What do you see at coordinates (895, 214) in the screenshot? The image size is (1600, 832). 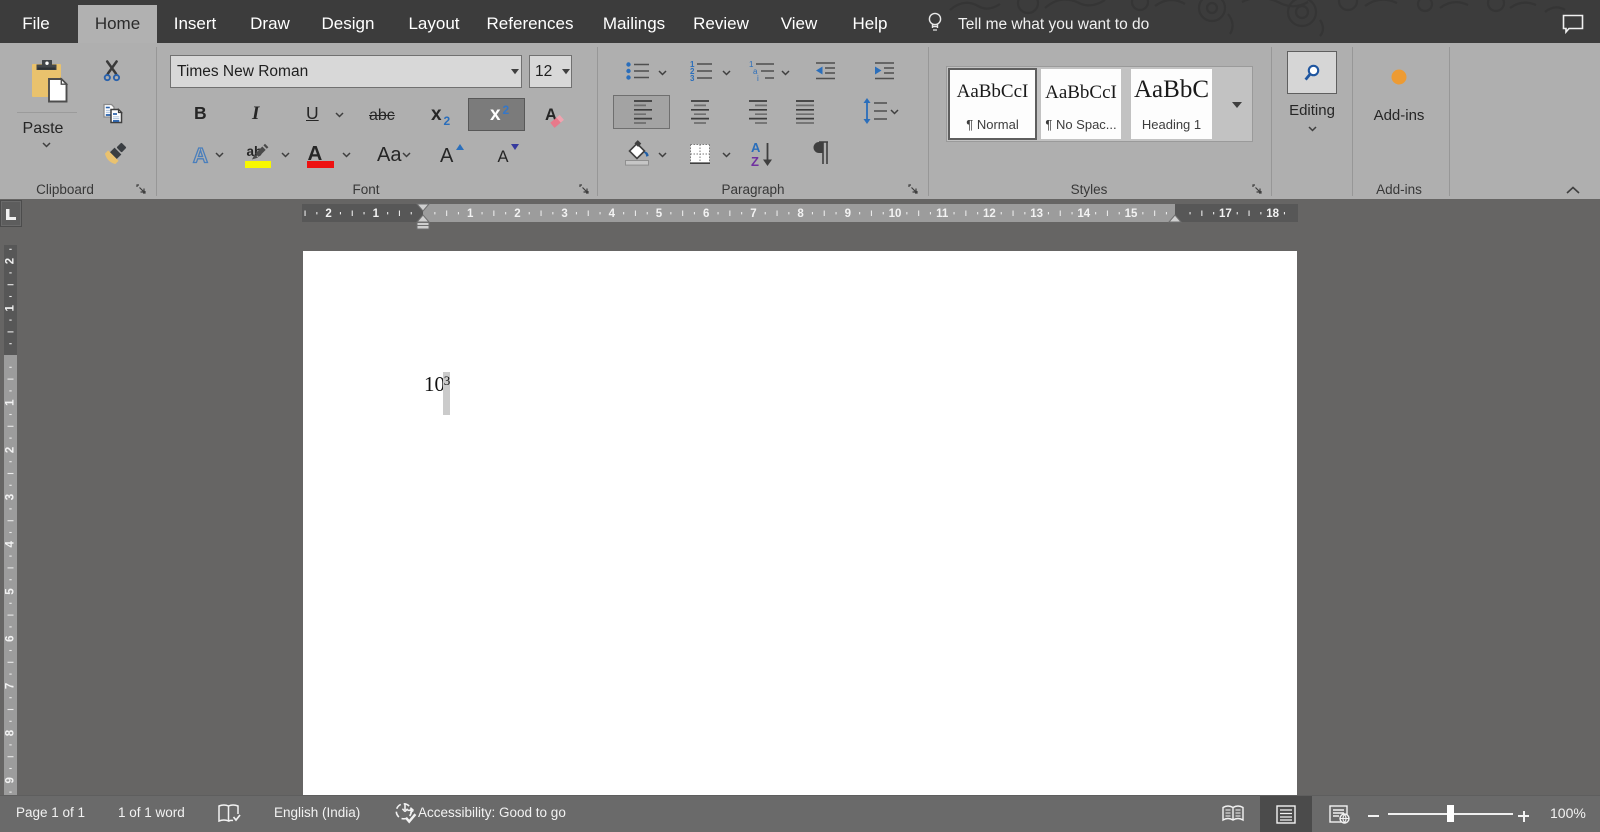 I see `svg-text: 10` at bounding box center [895, 214].